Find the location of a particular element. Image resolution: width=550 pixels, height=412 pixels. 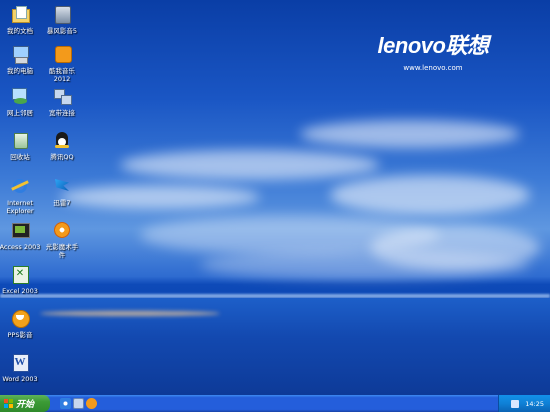

icon-label: 宽带连接 is located at coordinates (62, 113).